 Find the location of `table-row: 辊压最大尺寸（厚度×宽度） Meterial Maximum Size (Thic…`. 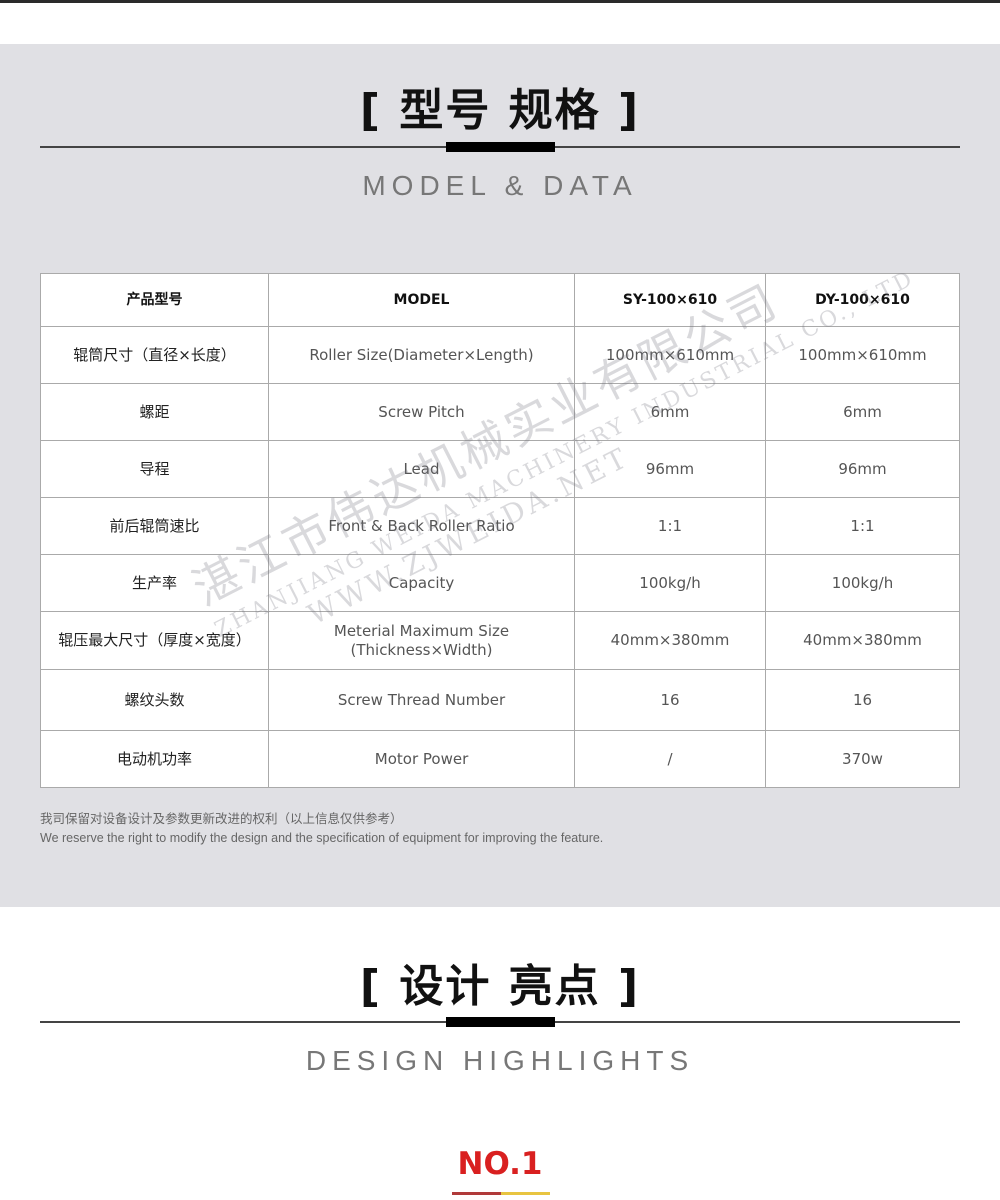

table-row: 辊压最大尺寸（厚度×宽度） Meterial Maximum Size (Thic… is located at coordinates (500, 640).